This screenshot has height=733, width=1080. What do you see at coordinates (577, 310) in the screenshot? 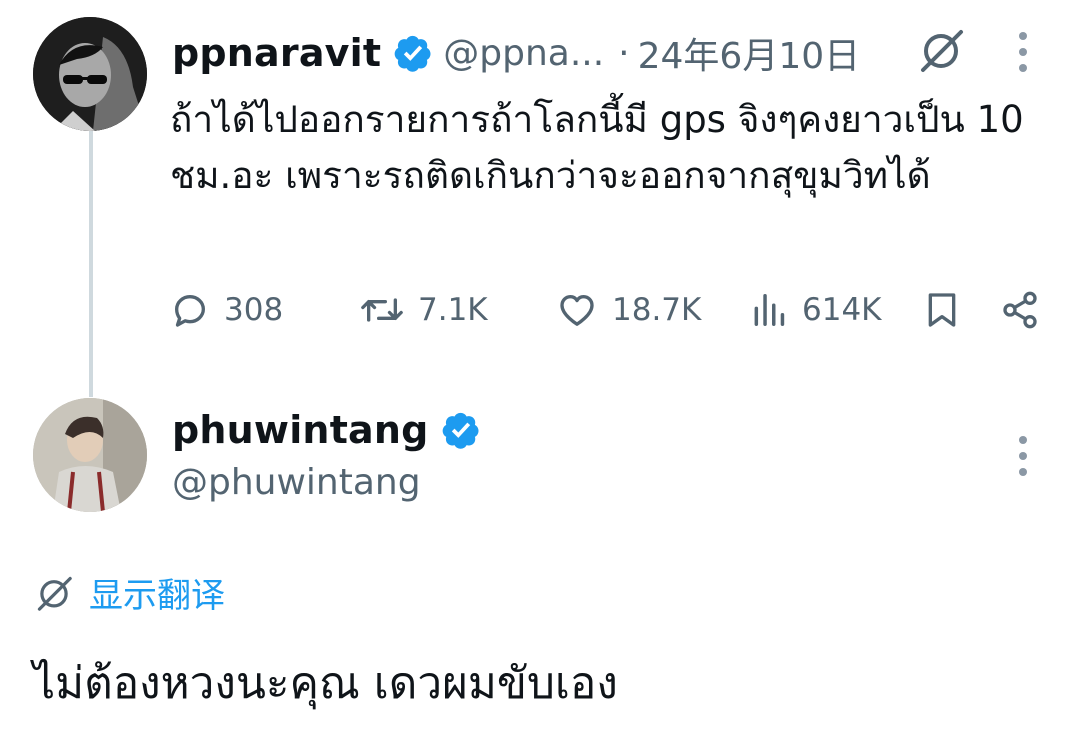
I see `like-icon` at bounding box center [577, 310].